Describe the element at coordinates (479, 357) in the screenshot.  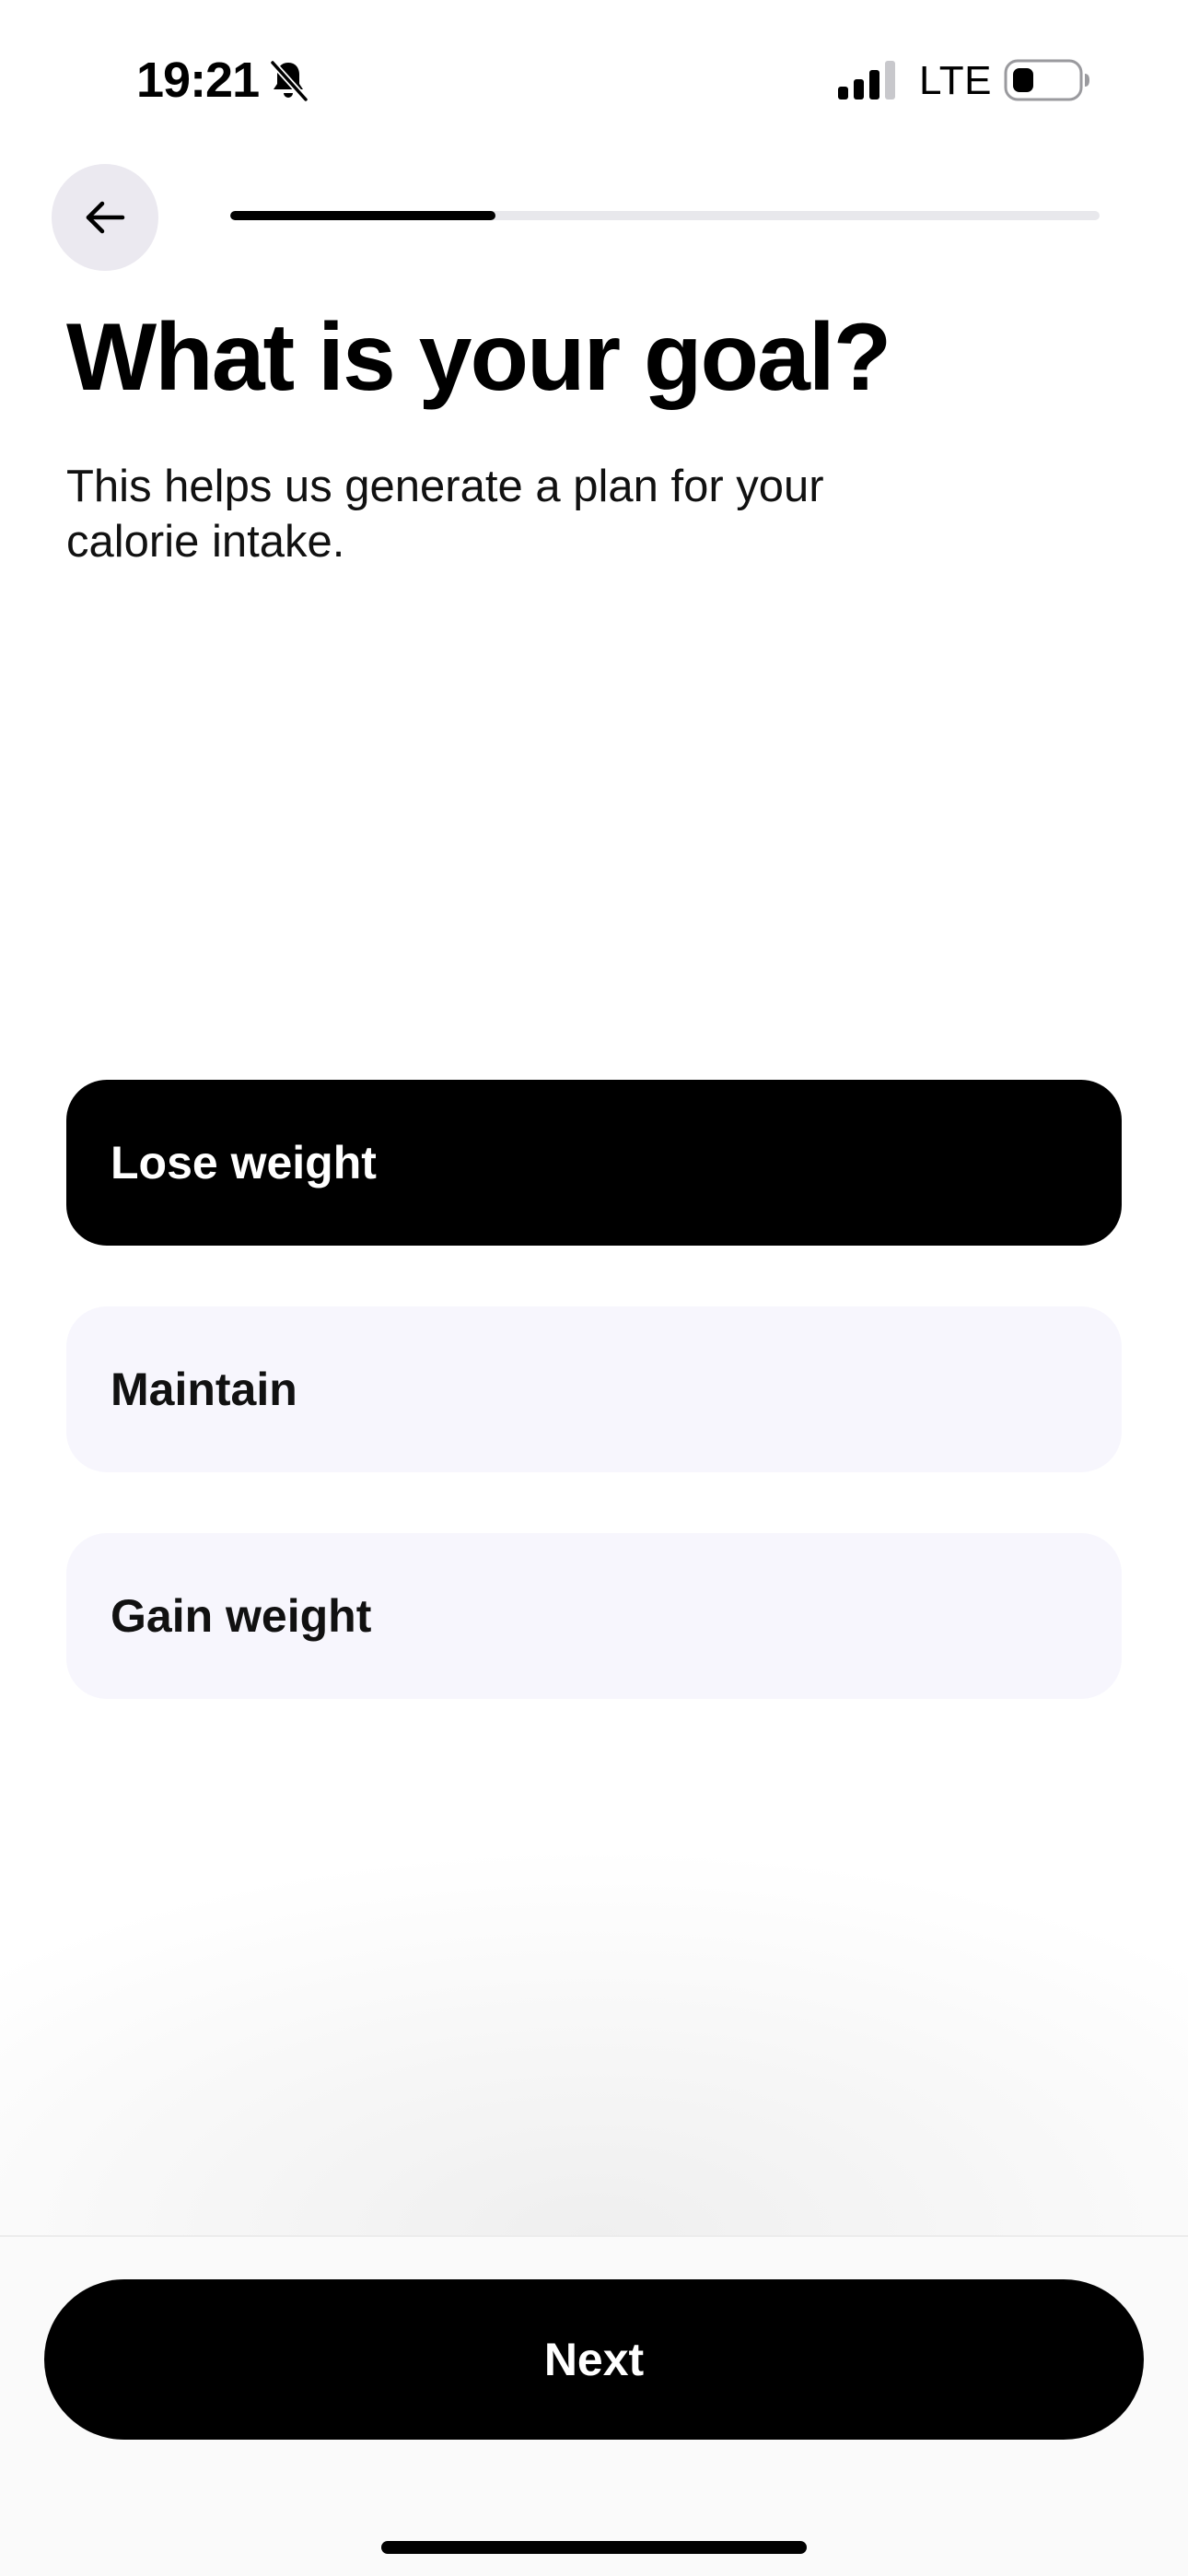
I see `page-title: What is your goal?` at that location.